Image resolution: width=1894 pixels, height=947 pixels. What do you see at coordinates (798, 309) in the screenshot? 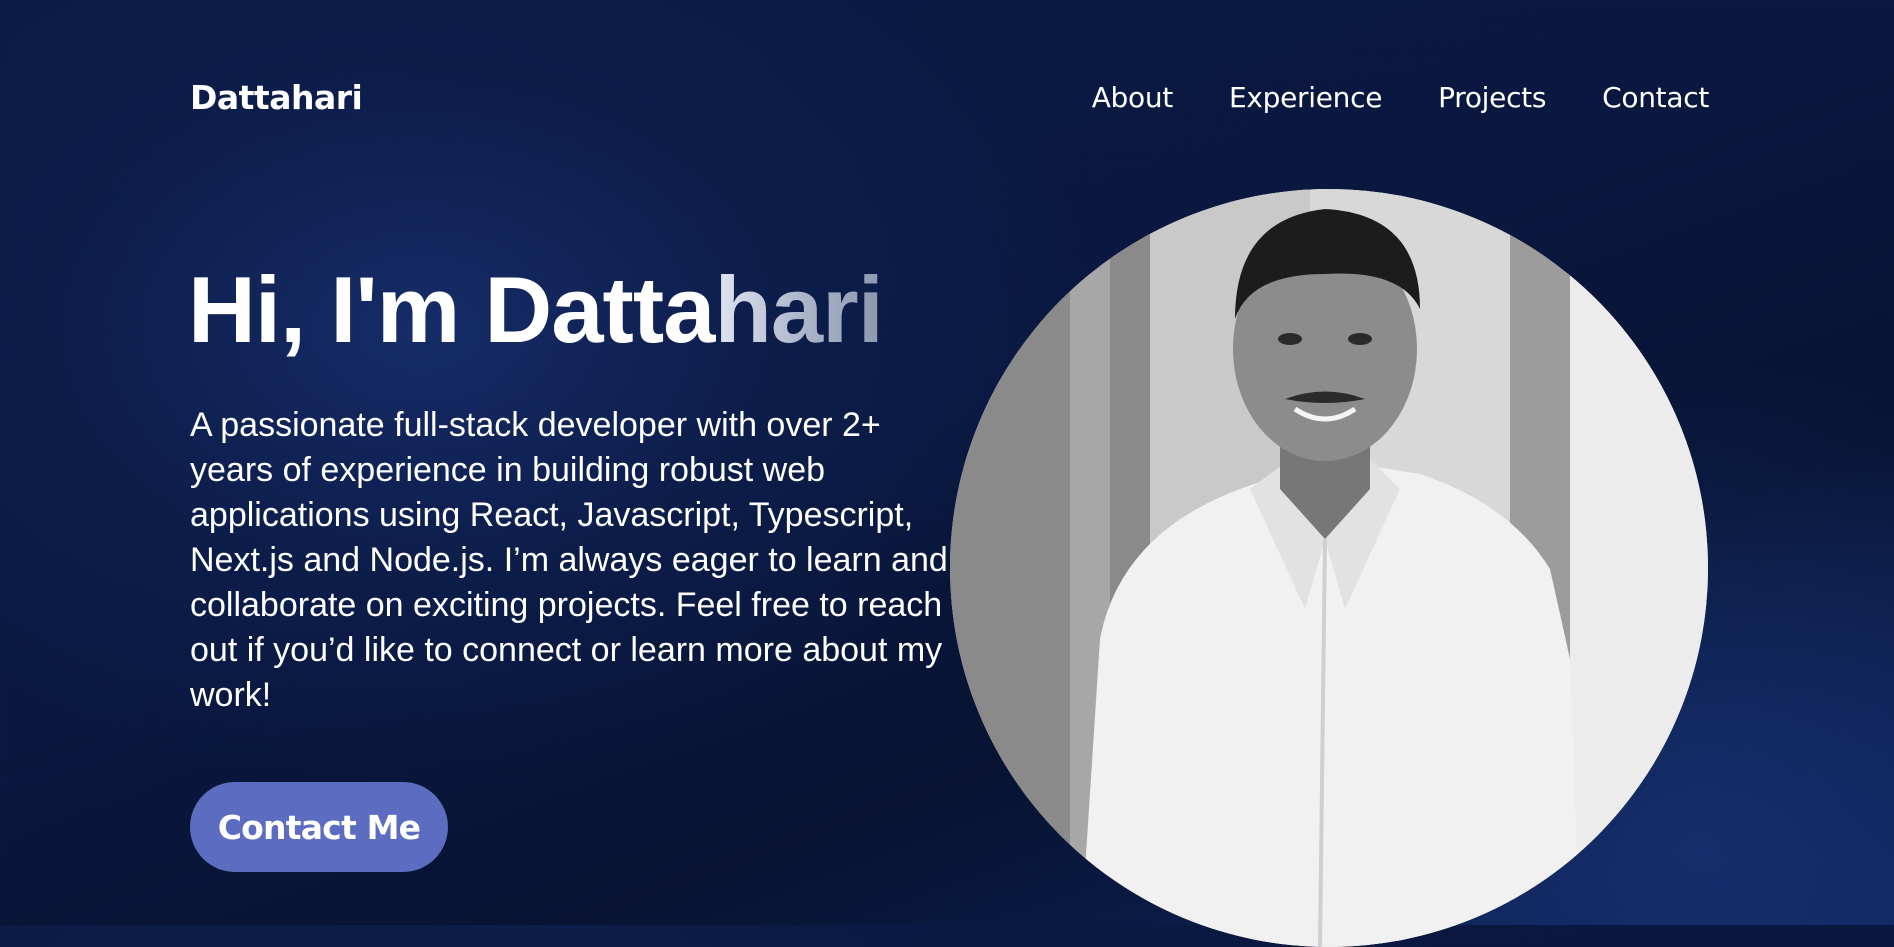
I see `hero-title-part2: hari` at bounding box center [798, 309].